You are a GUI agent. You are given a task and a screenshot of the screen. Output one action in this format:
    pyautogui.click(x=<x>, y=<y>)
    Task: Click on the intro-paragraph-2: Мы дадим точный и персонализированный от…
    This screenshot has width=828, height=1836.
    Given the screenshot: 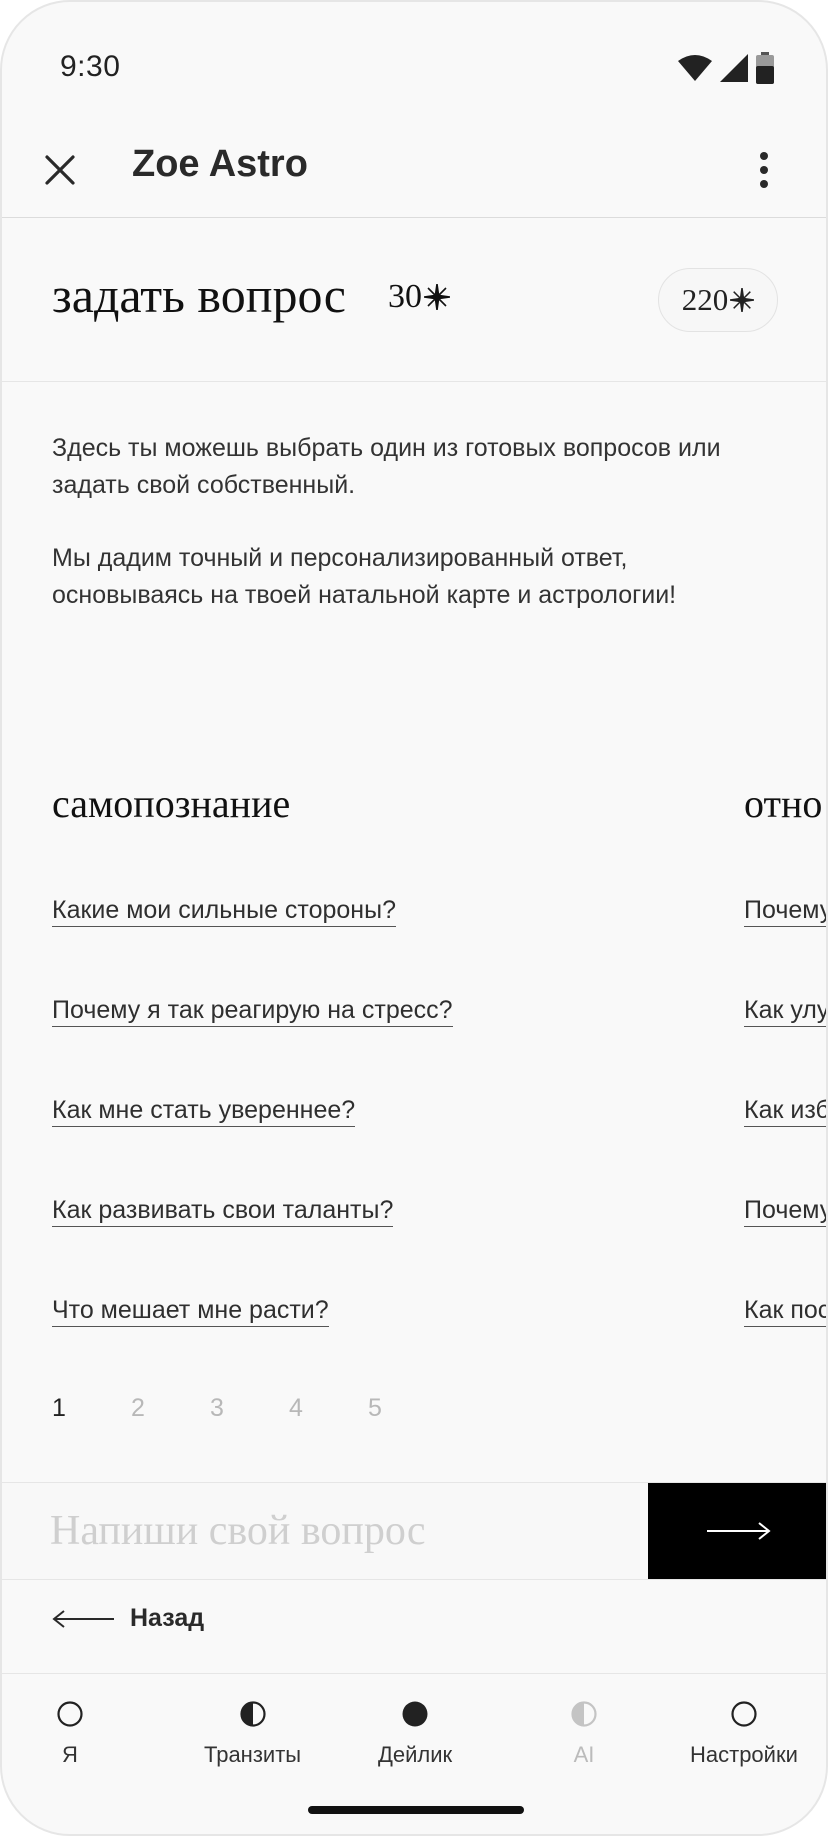 What is the action you would take?
    pyautogui.click(x=364, y=576)
    